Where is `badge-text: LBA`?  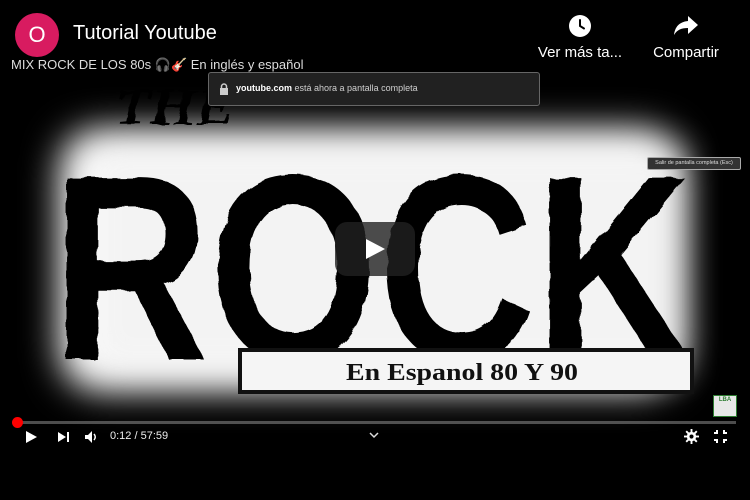
badge-text: LBA is located at coordinates (725, 400).